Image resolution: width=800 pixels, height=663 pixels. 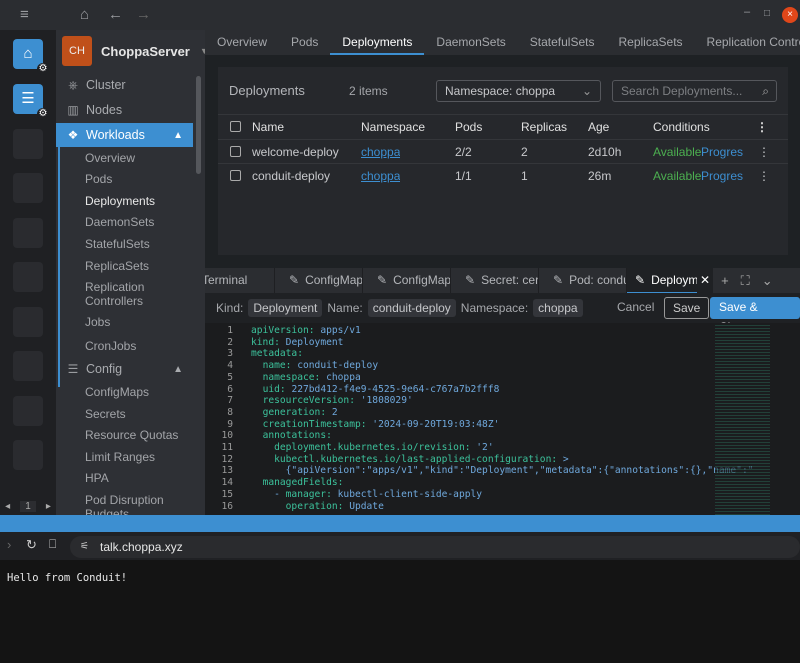 What do you see at coordinates (790, 15) in the screenshot?
I see `close-button: ×` at bounding box center [790, 15].